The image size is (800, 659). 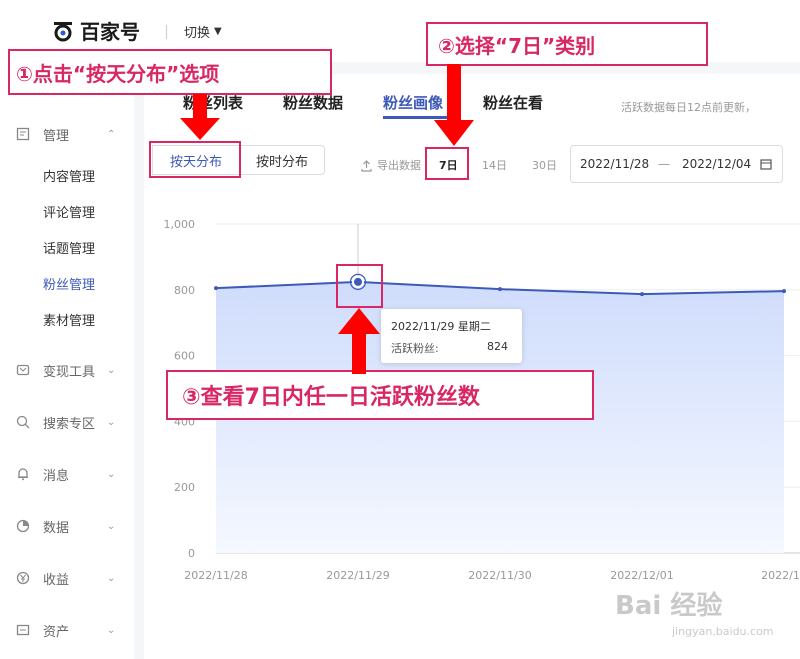 I want to click on sidebar-item-fans: 粉丝管理, so click(x=69, y=283).